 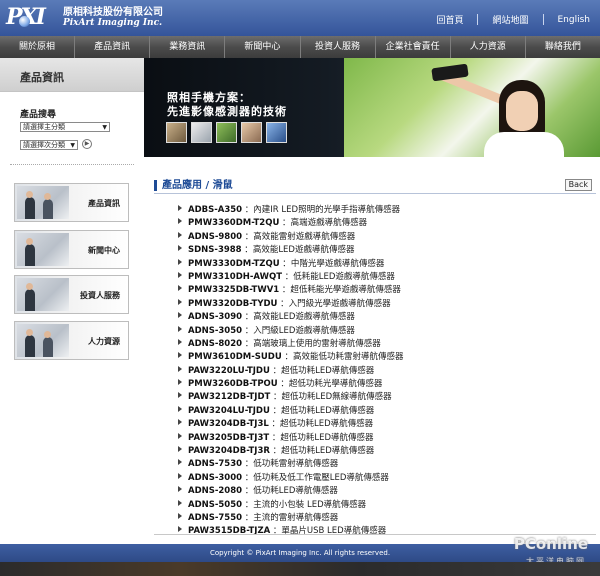 What do you see at coordinates (215, 478) in the screenshot?
I see `product-model: ADNS-3000` at bounding box center [215, 478].